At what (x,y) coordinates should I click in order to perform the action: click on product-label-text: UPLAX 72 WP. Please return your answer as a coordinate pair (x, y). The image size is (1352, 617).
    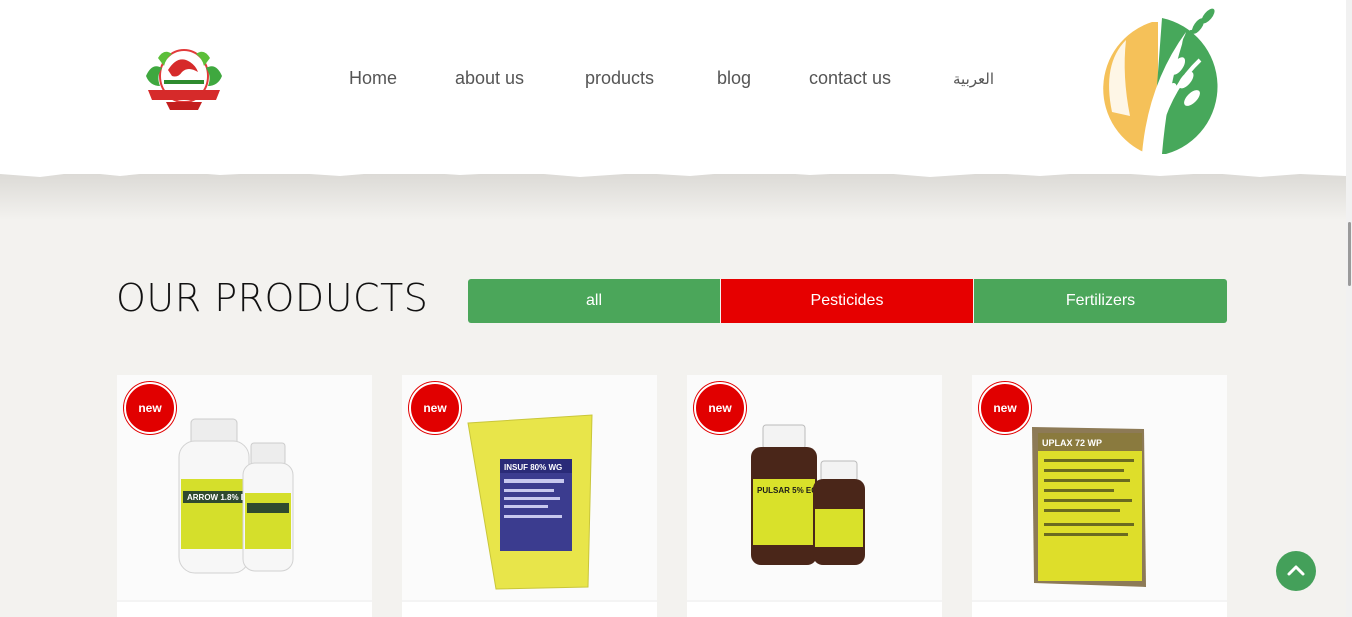
    Looking at the image, I should click on (1072, 443).